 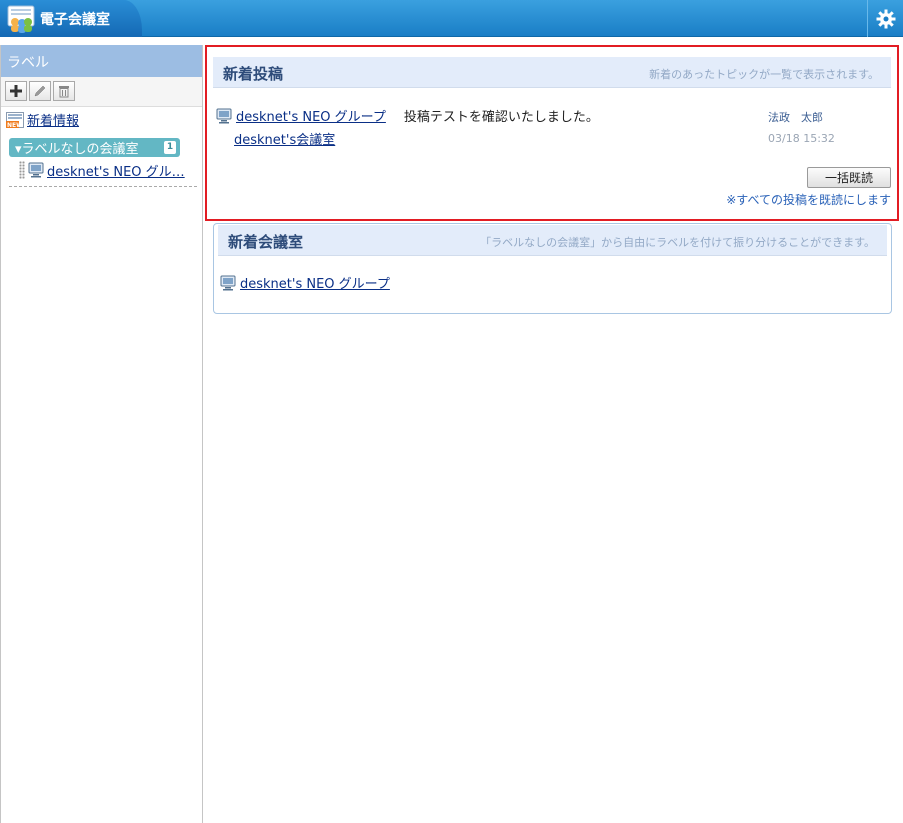 What do you see at coordinates (15, 125) in the screenshot?
I see `svg-text: NEW` at bounding box center [15, 125].